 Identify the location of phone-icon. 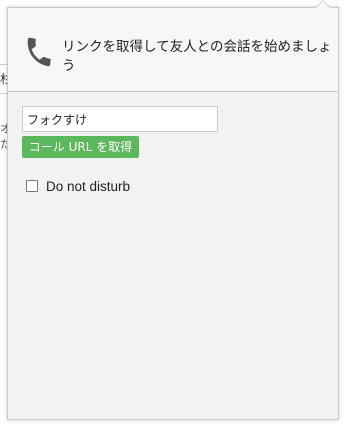
(39, 52).